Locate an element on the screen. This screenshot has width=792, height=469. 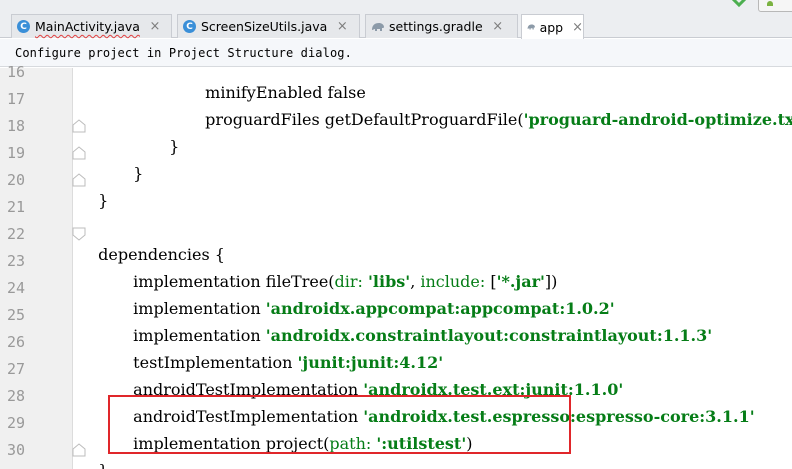
line-number: 26 is located at coordinates (16, 342).